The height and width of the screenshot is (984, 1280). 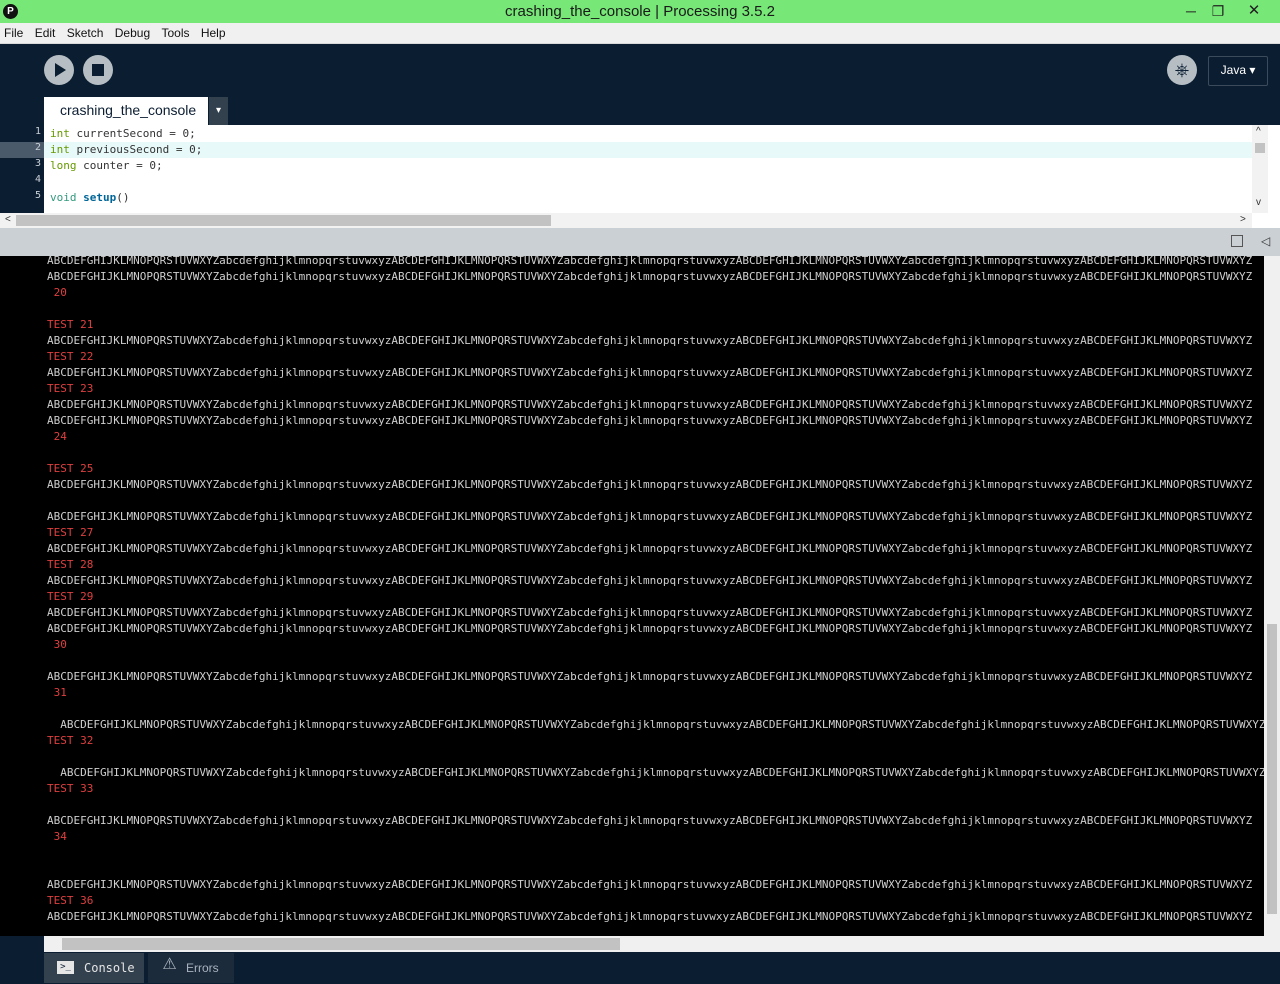 I want to click on code-text-segment: (), so click(x=123, y=197).